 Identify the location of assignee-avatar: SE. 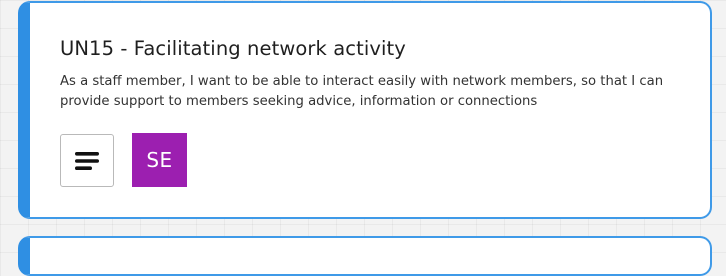
(159, 160).